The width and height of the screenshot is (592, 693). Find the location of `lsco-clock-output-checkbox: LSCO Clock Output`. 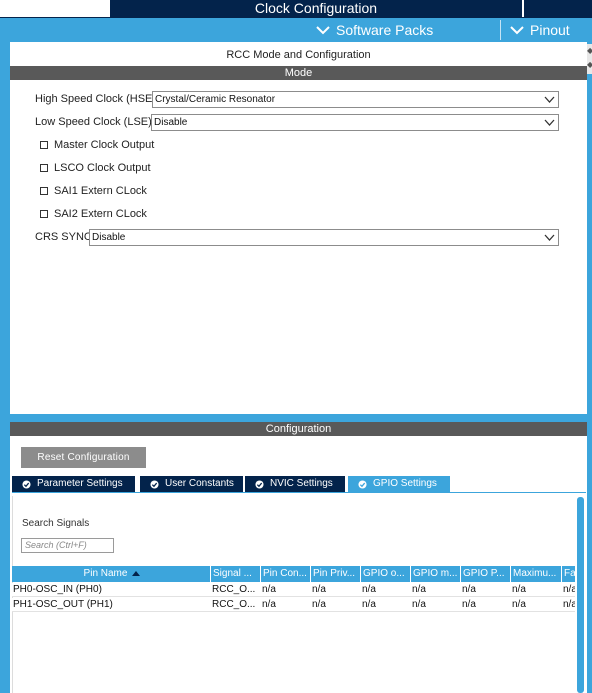

lsco-clock-output-checkbox: LSCO Clock Output is located at coordinates (95, 168).